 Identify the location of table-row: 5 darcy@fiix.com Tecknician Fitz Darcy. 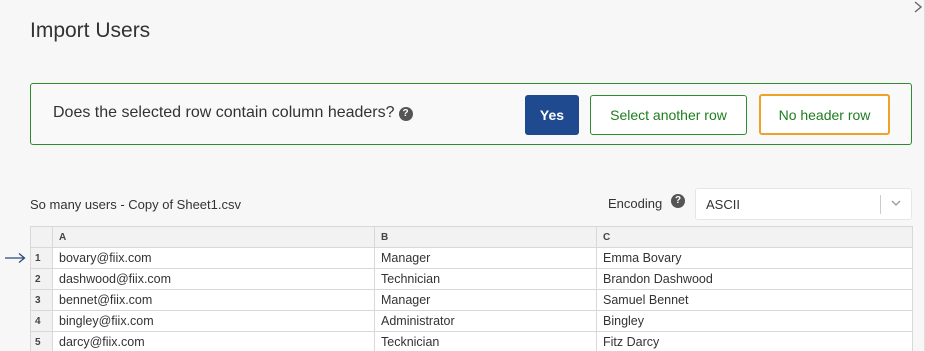
(471, 341).